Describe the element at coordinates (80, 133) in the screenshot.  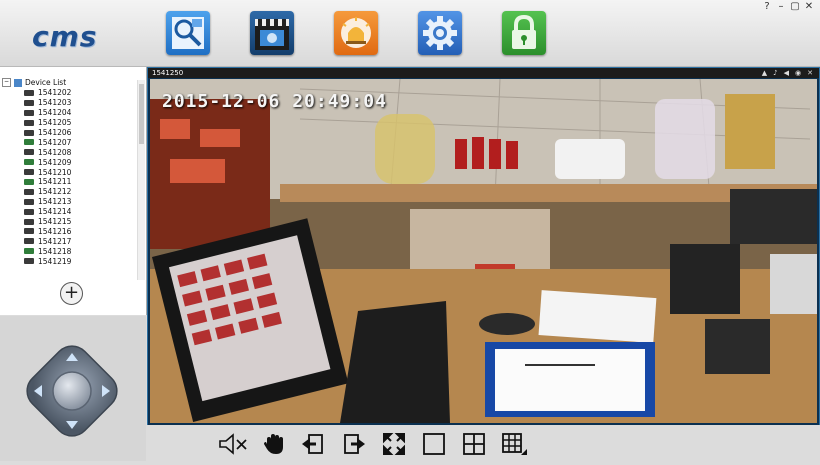
I see `device-item: 1541206` at that location.